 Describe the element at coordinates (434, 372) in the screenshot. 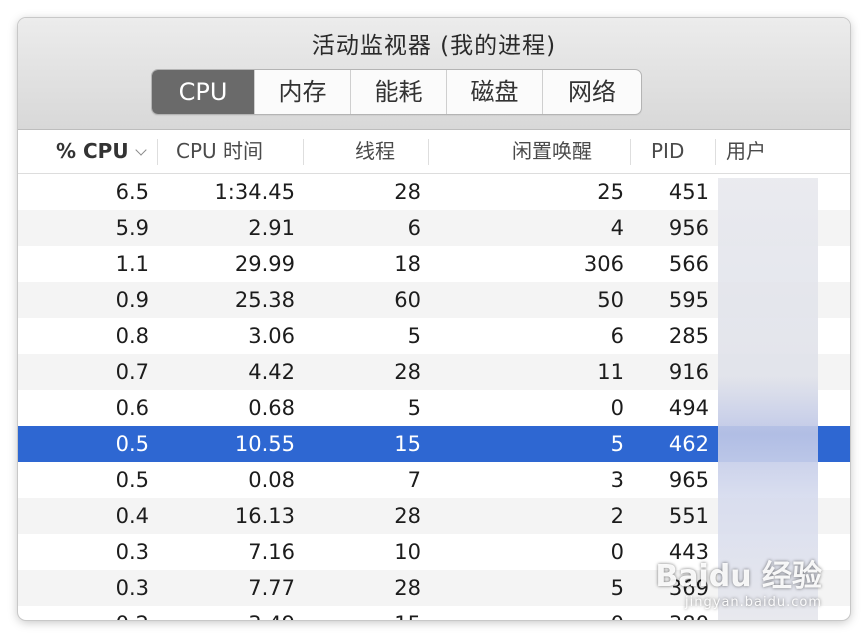

I see `table-row: 0.7 4.42 28 11 916` at that location.